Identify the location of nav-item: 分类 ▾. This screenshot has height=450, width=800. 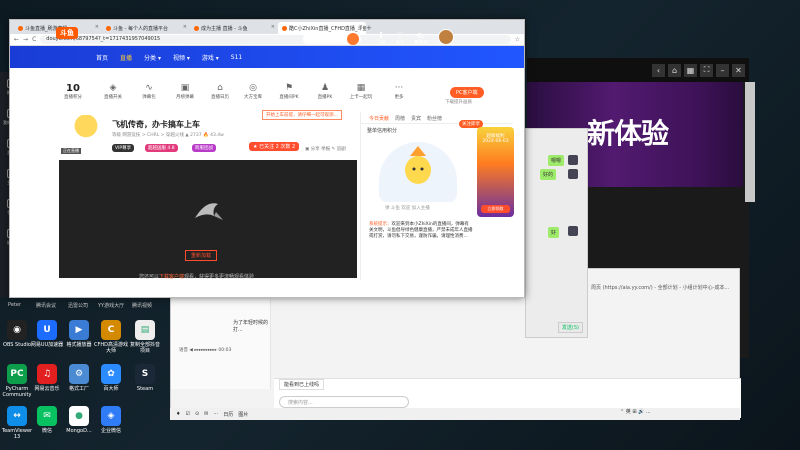
(152, 57).